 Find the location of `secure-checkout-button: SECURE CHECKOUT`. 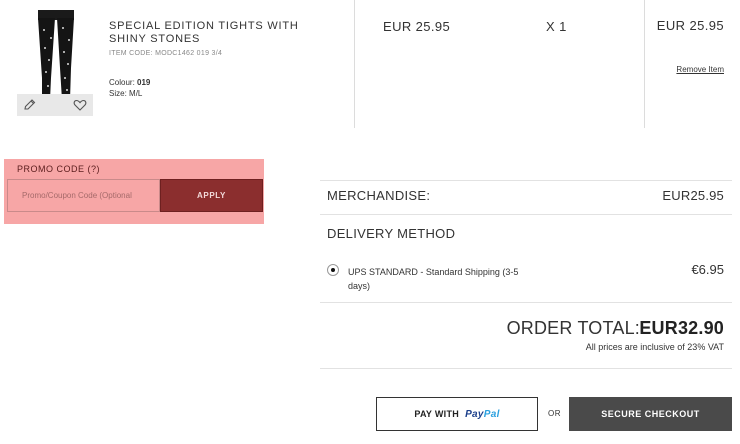

secure-checkout-button: SECURE CHECKOUT is located at coordinates (650, 414).